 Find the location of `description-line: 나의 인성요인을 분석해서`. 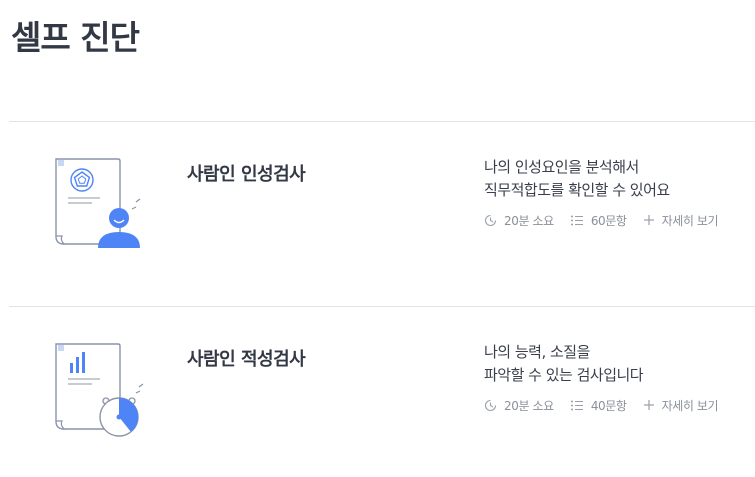

description-line: 나의 인성요인을 분석해서 is located at coordinates (561, 167).